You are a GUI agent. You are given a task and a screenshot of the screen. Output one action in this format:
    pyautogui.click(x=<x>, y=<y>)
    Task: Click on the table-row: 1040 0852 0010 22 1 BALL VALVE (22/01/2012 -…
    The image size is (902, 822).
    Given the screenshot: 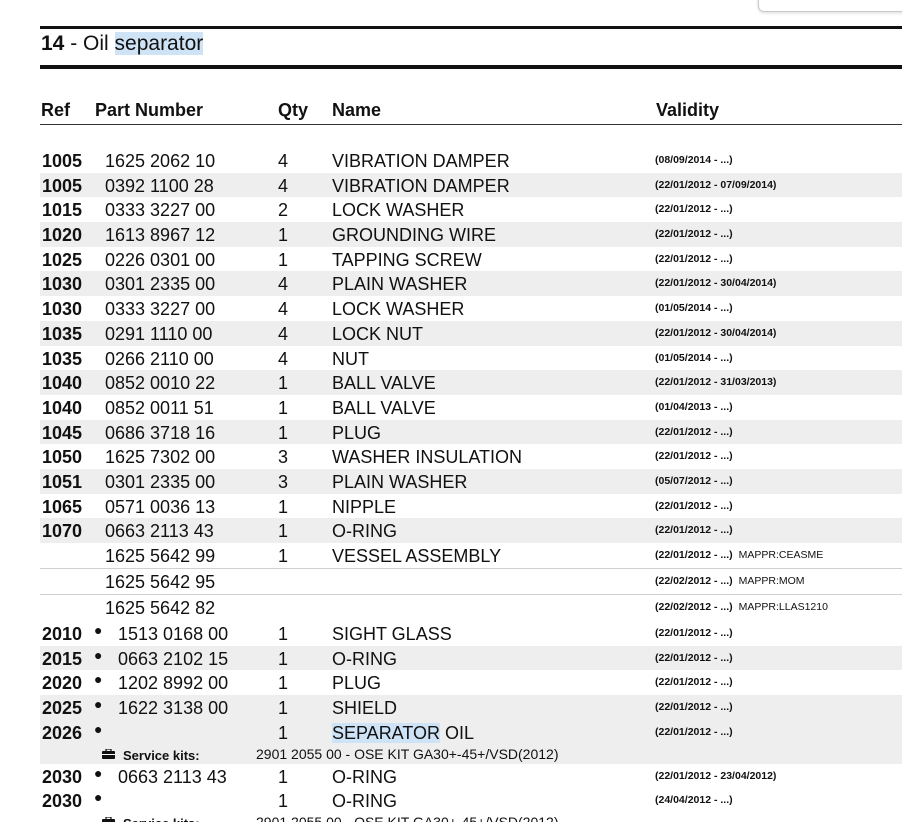 What is the action you would take?
    pyautogui.click(x=471, y=382)
    